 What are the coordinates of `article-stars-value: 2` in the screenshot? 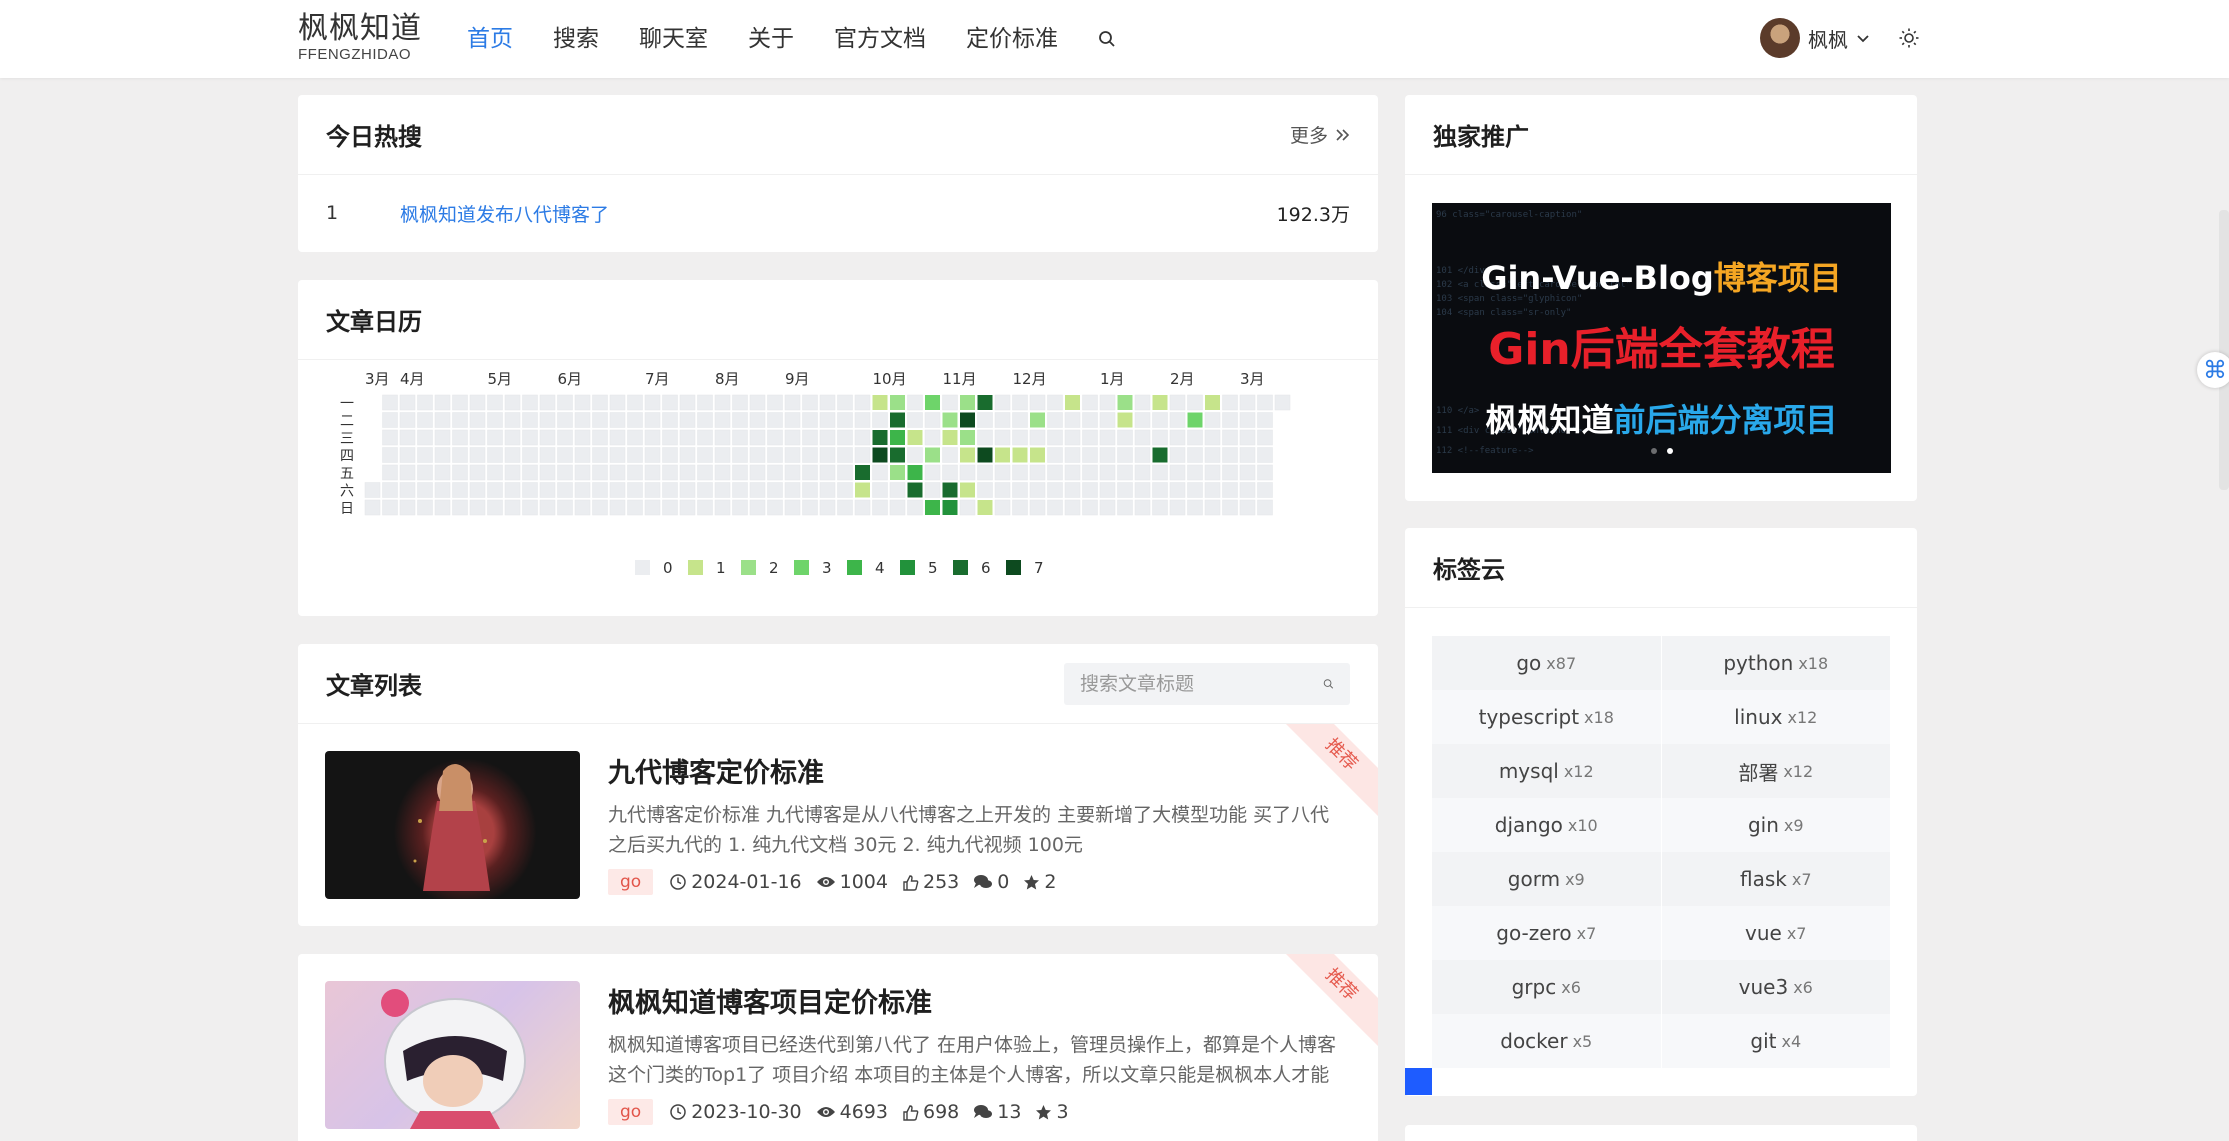 It's located at (1050, 882).